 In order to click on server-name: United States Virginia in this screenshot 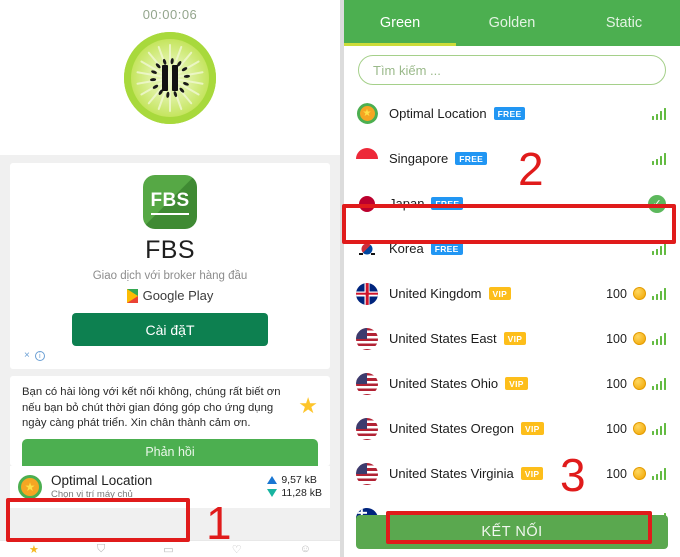, I will do `click(451, 473)`.